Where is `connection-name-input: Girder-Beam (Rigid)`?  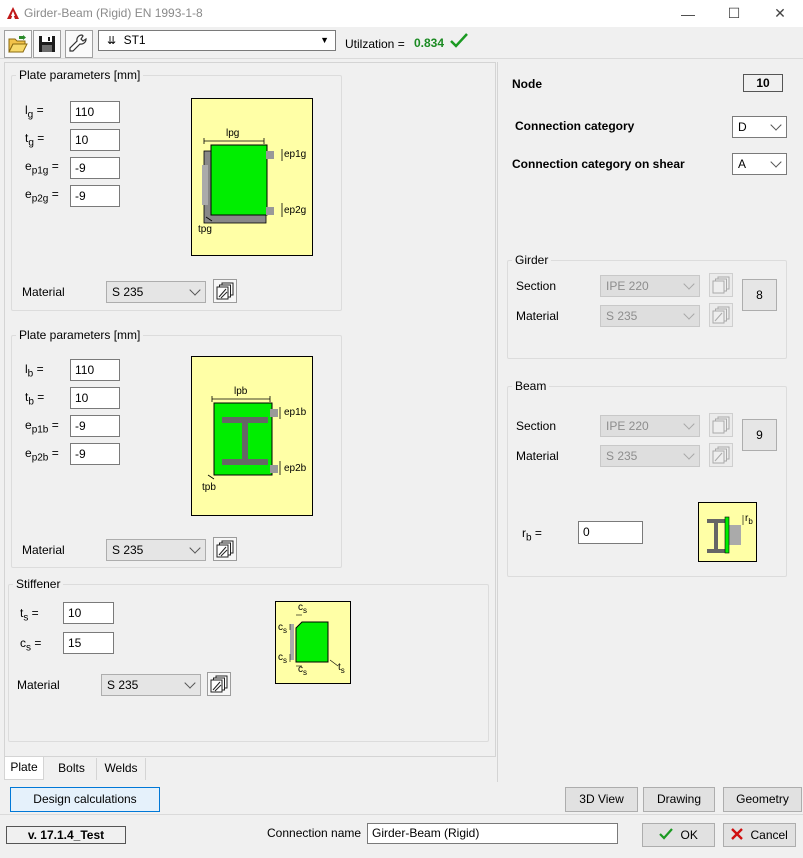
connection-name-input: Girder-Beam (Rigid) is located at coordinates (492, 833).